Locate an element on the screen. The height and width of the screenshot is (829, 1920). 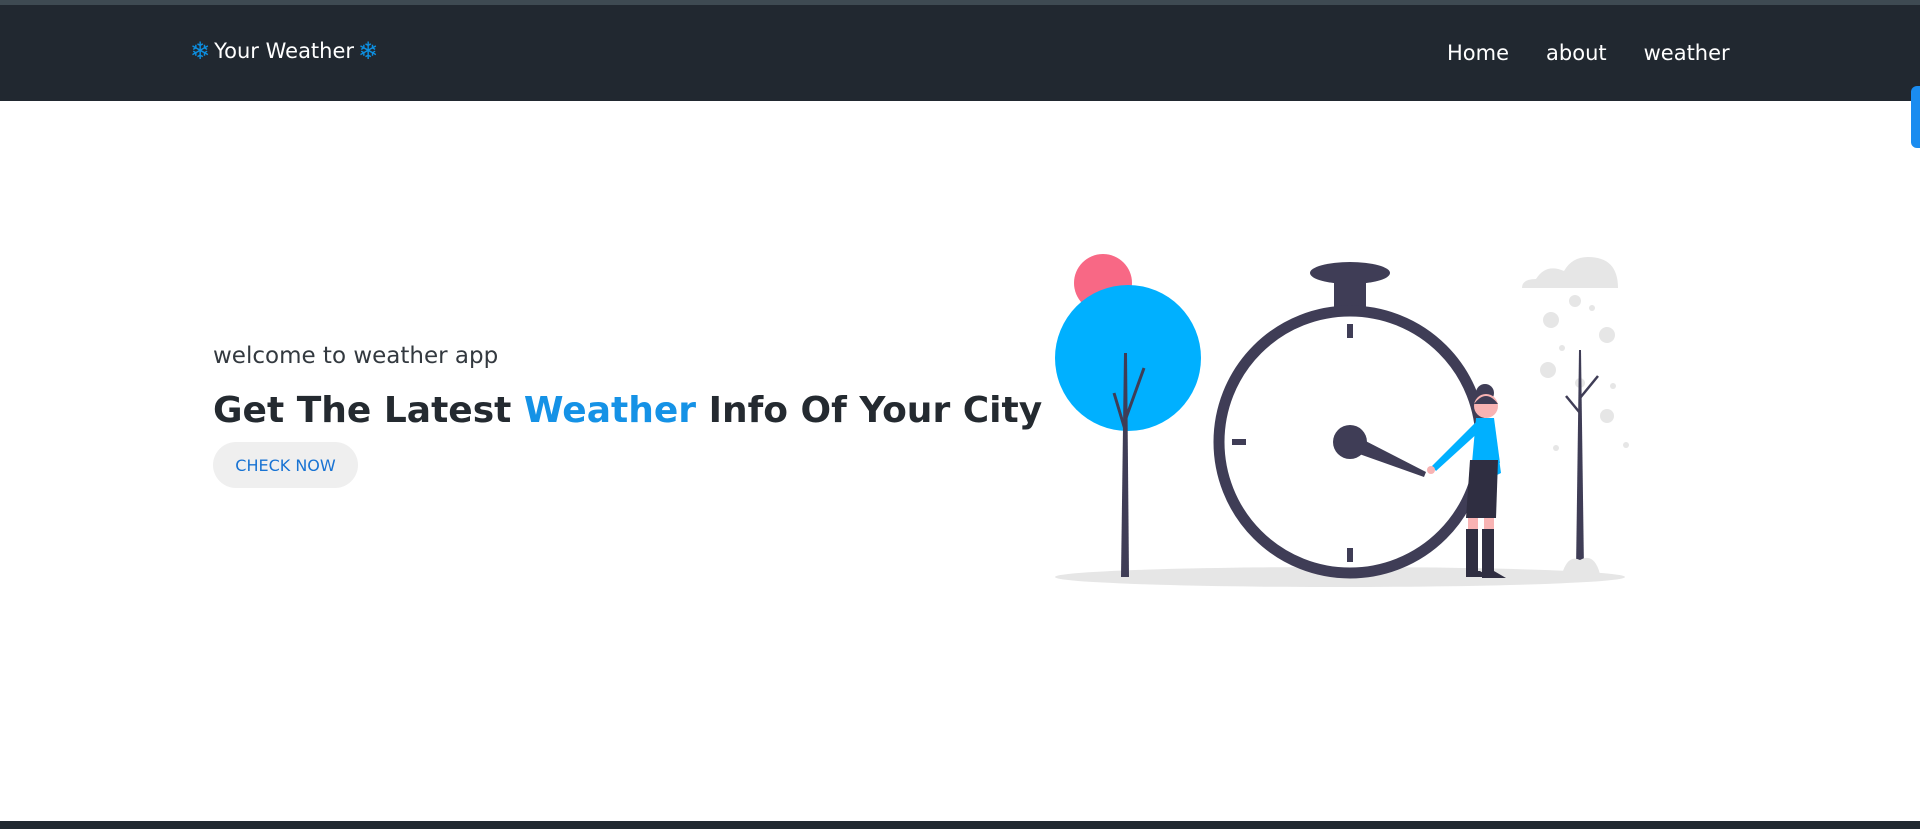
side-scroll-tab is located at coordinates (1915, 117).